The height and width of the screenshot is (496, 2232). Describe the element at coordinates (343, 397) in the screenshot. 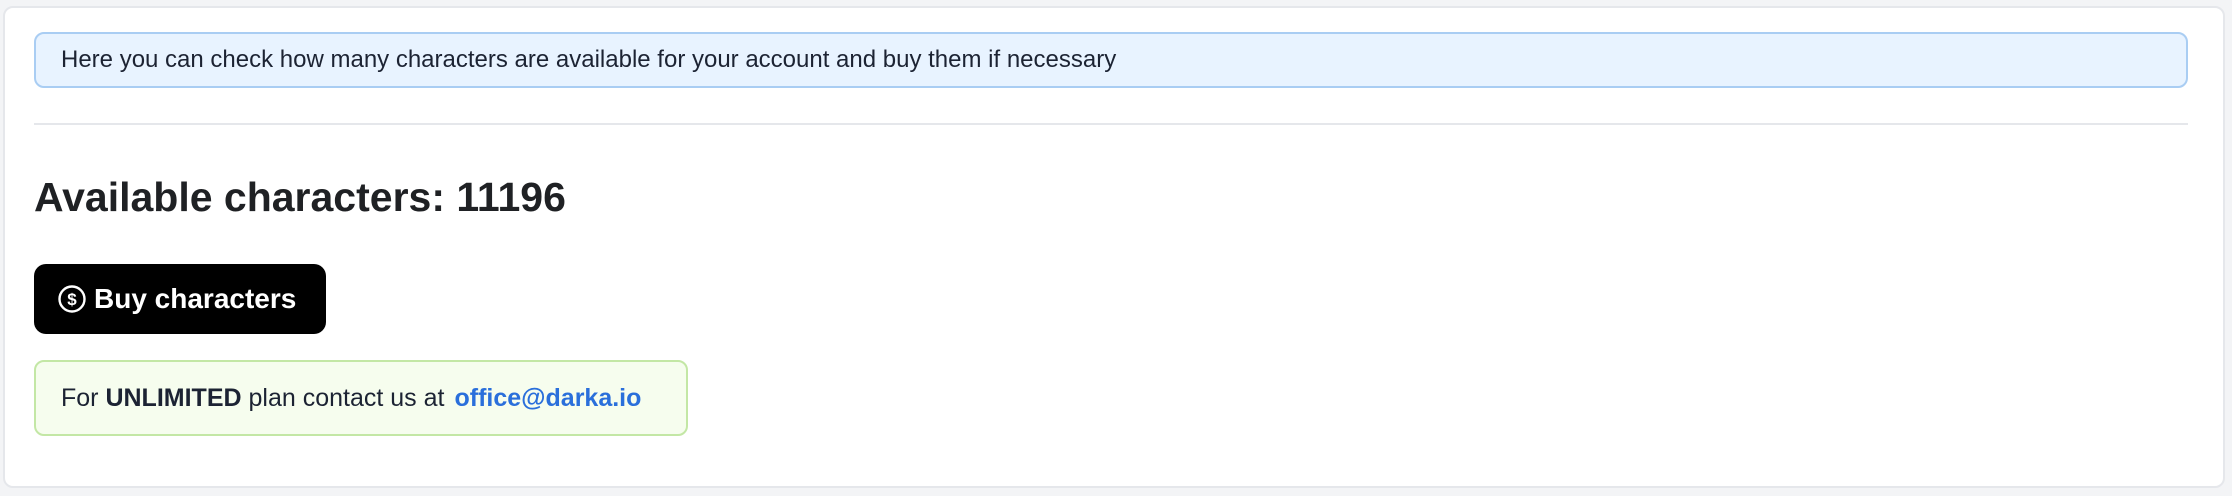

I see `plan-note-middle: plan contact us at` at that location.